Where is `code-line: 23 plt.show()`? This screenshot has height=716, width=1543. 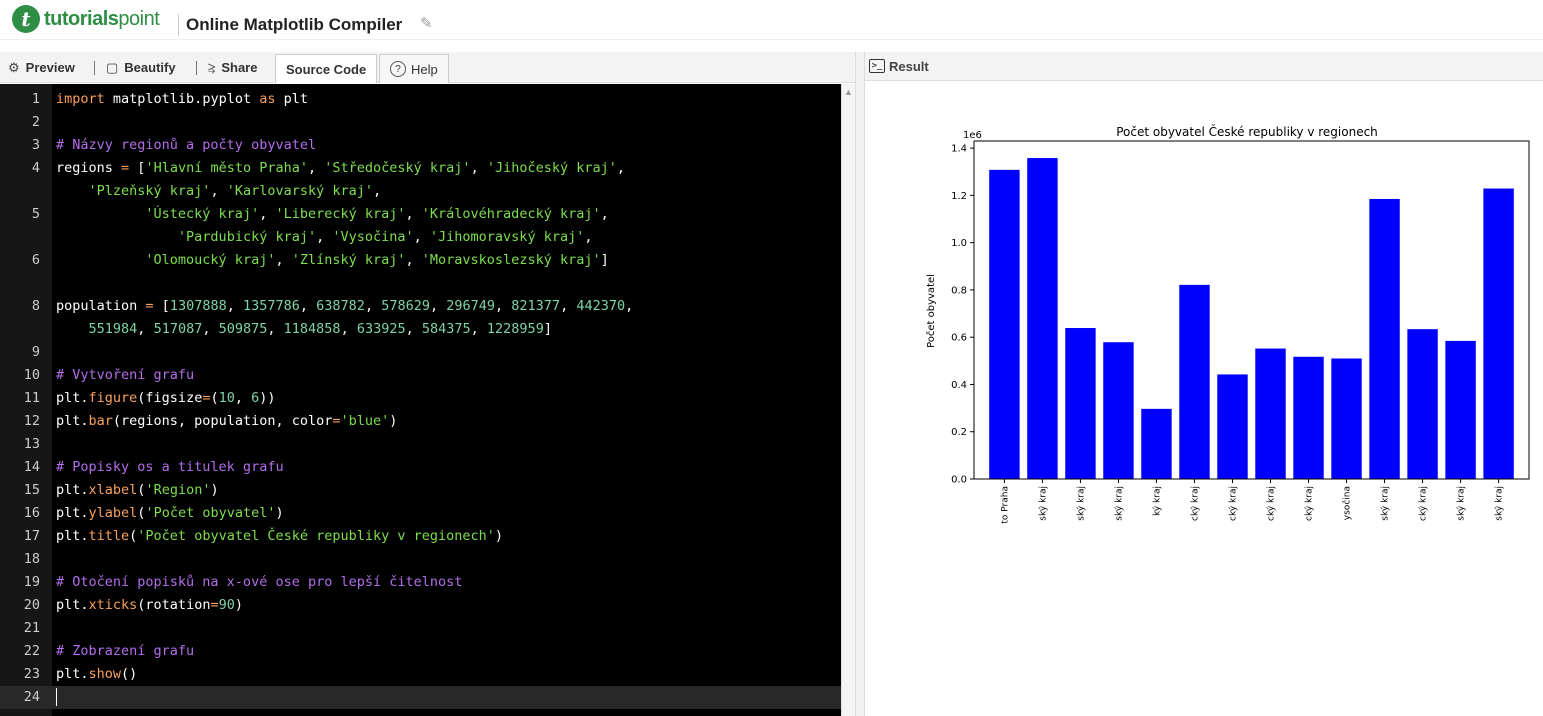 code-line: 23 plt.show() is located at coordinates (420, 674).